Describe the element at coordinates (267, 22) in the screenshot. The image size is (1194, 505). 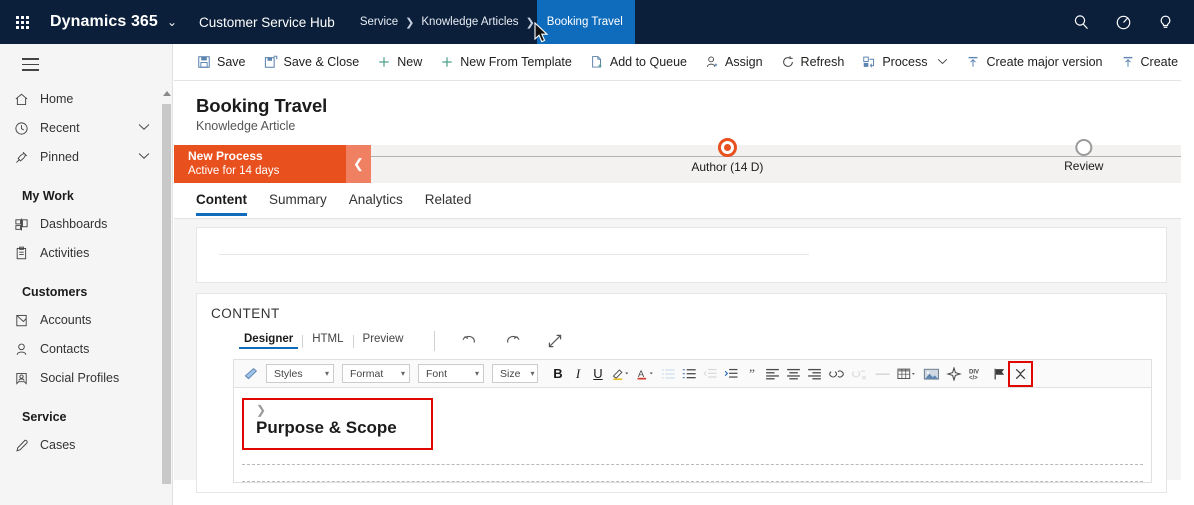
I see `app-title: Customer Service Hub` at that location.